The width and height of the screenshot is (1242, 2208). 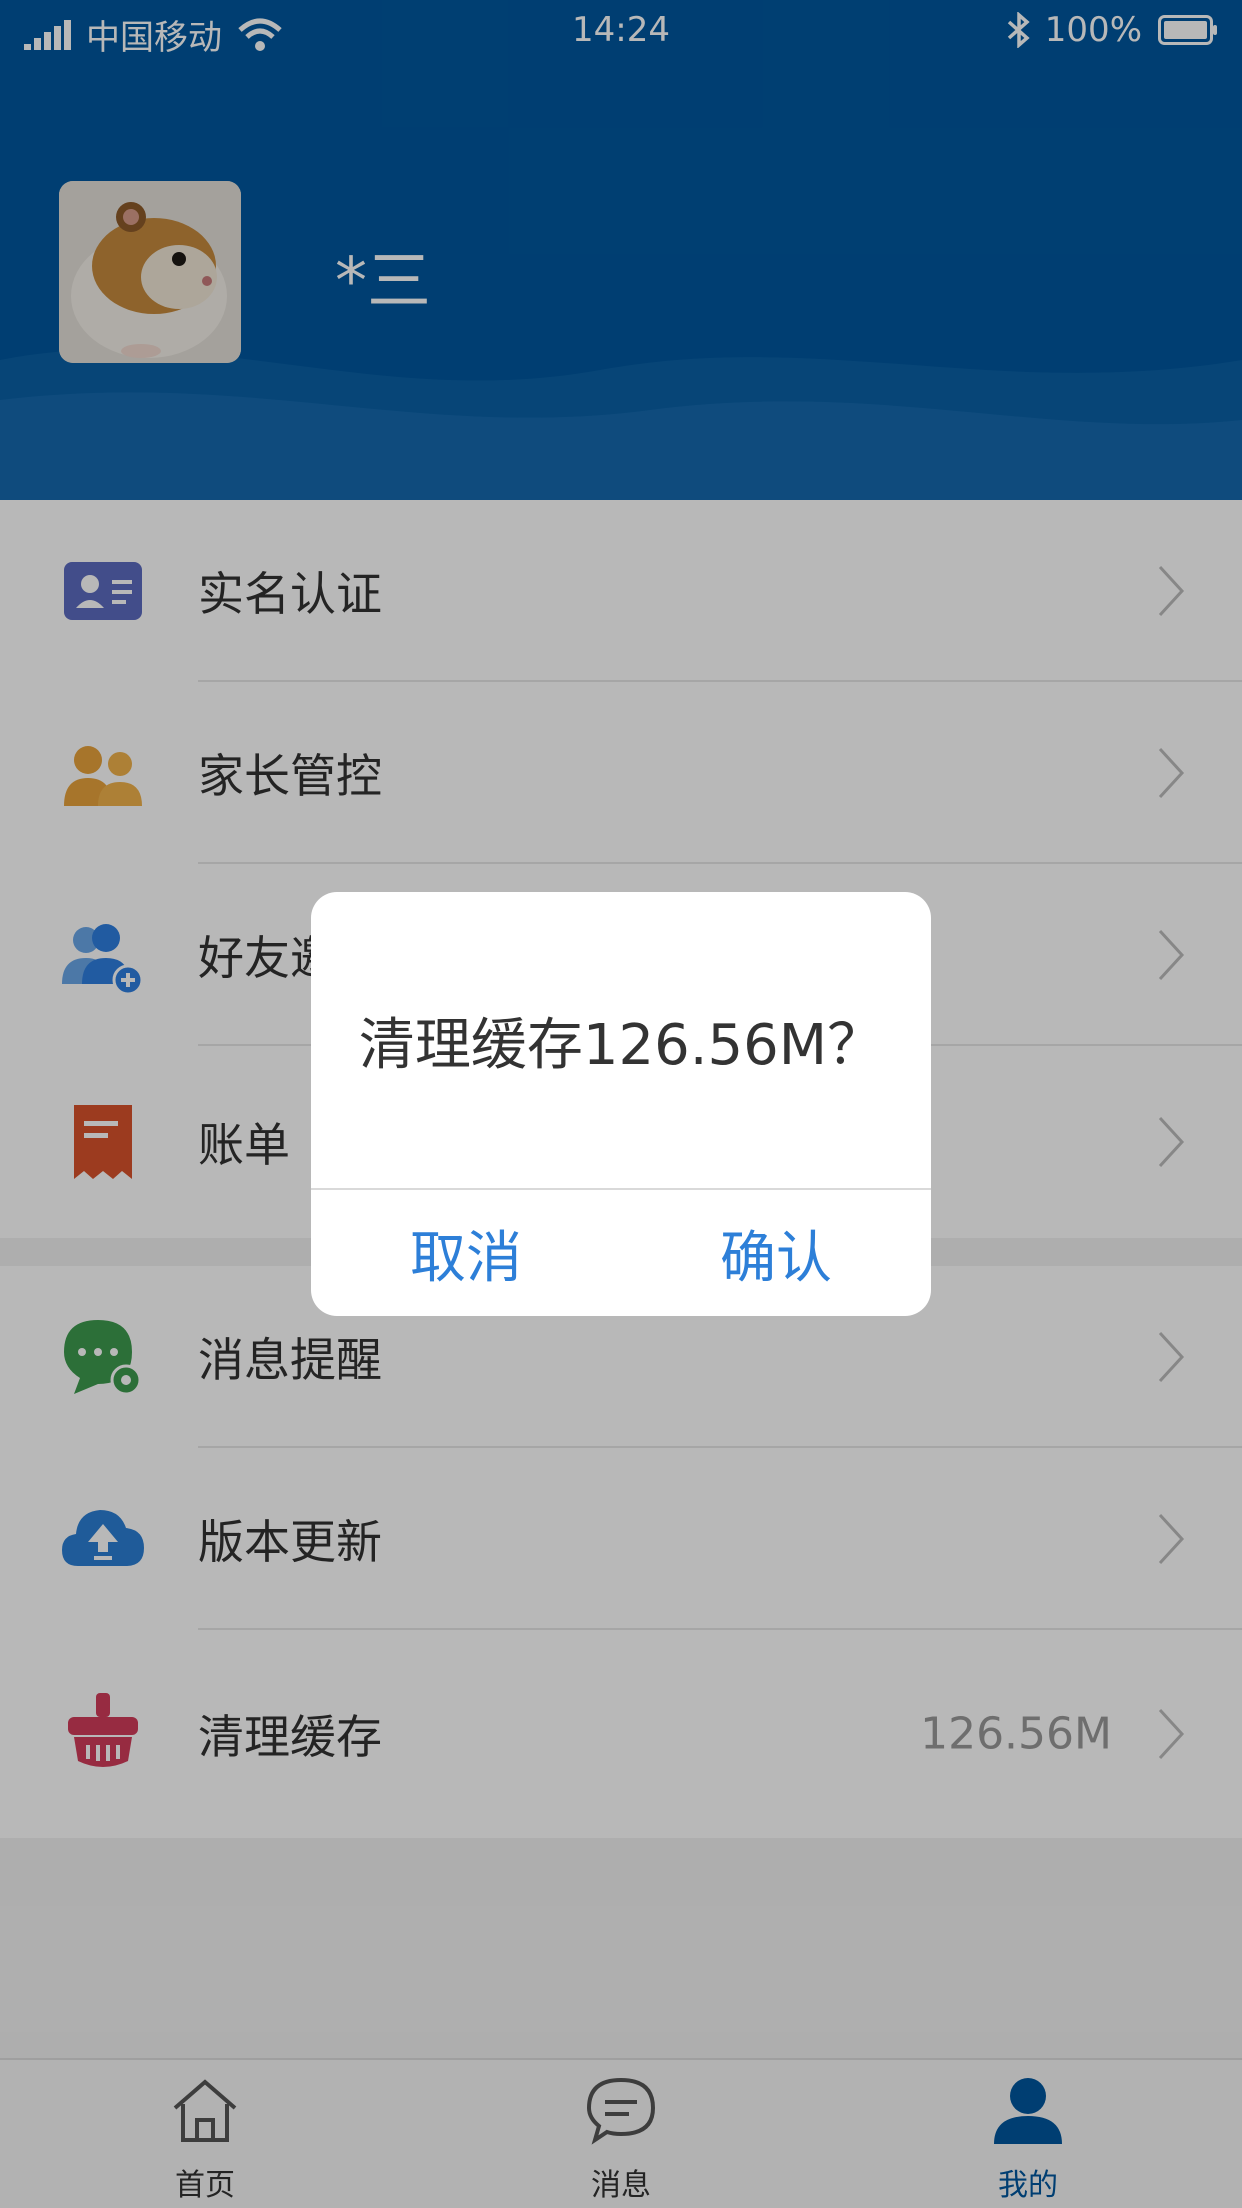 I want to click on dialog-message: 清理缓存126.56M？, so click(x=621, y=1045).